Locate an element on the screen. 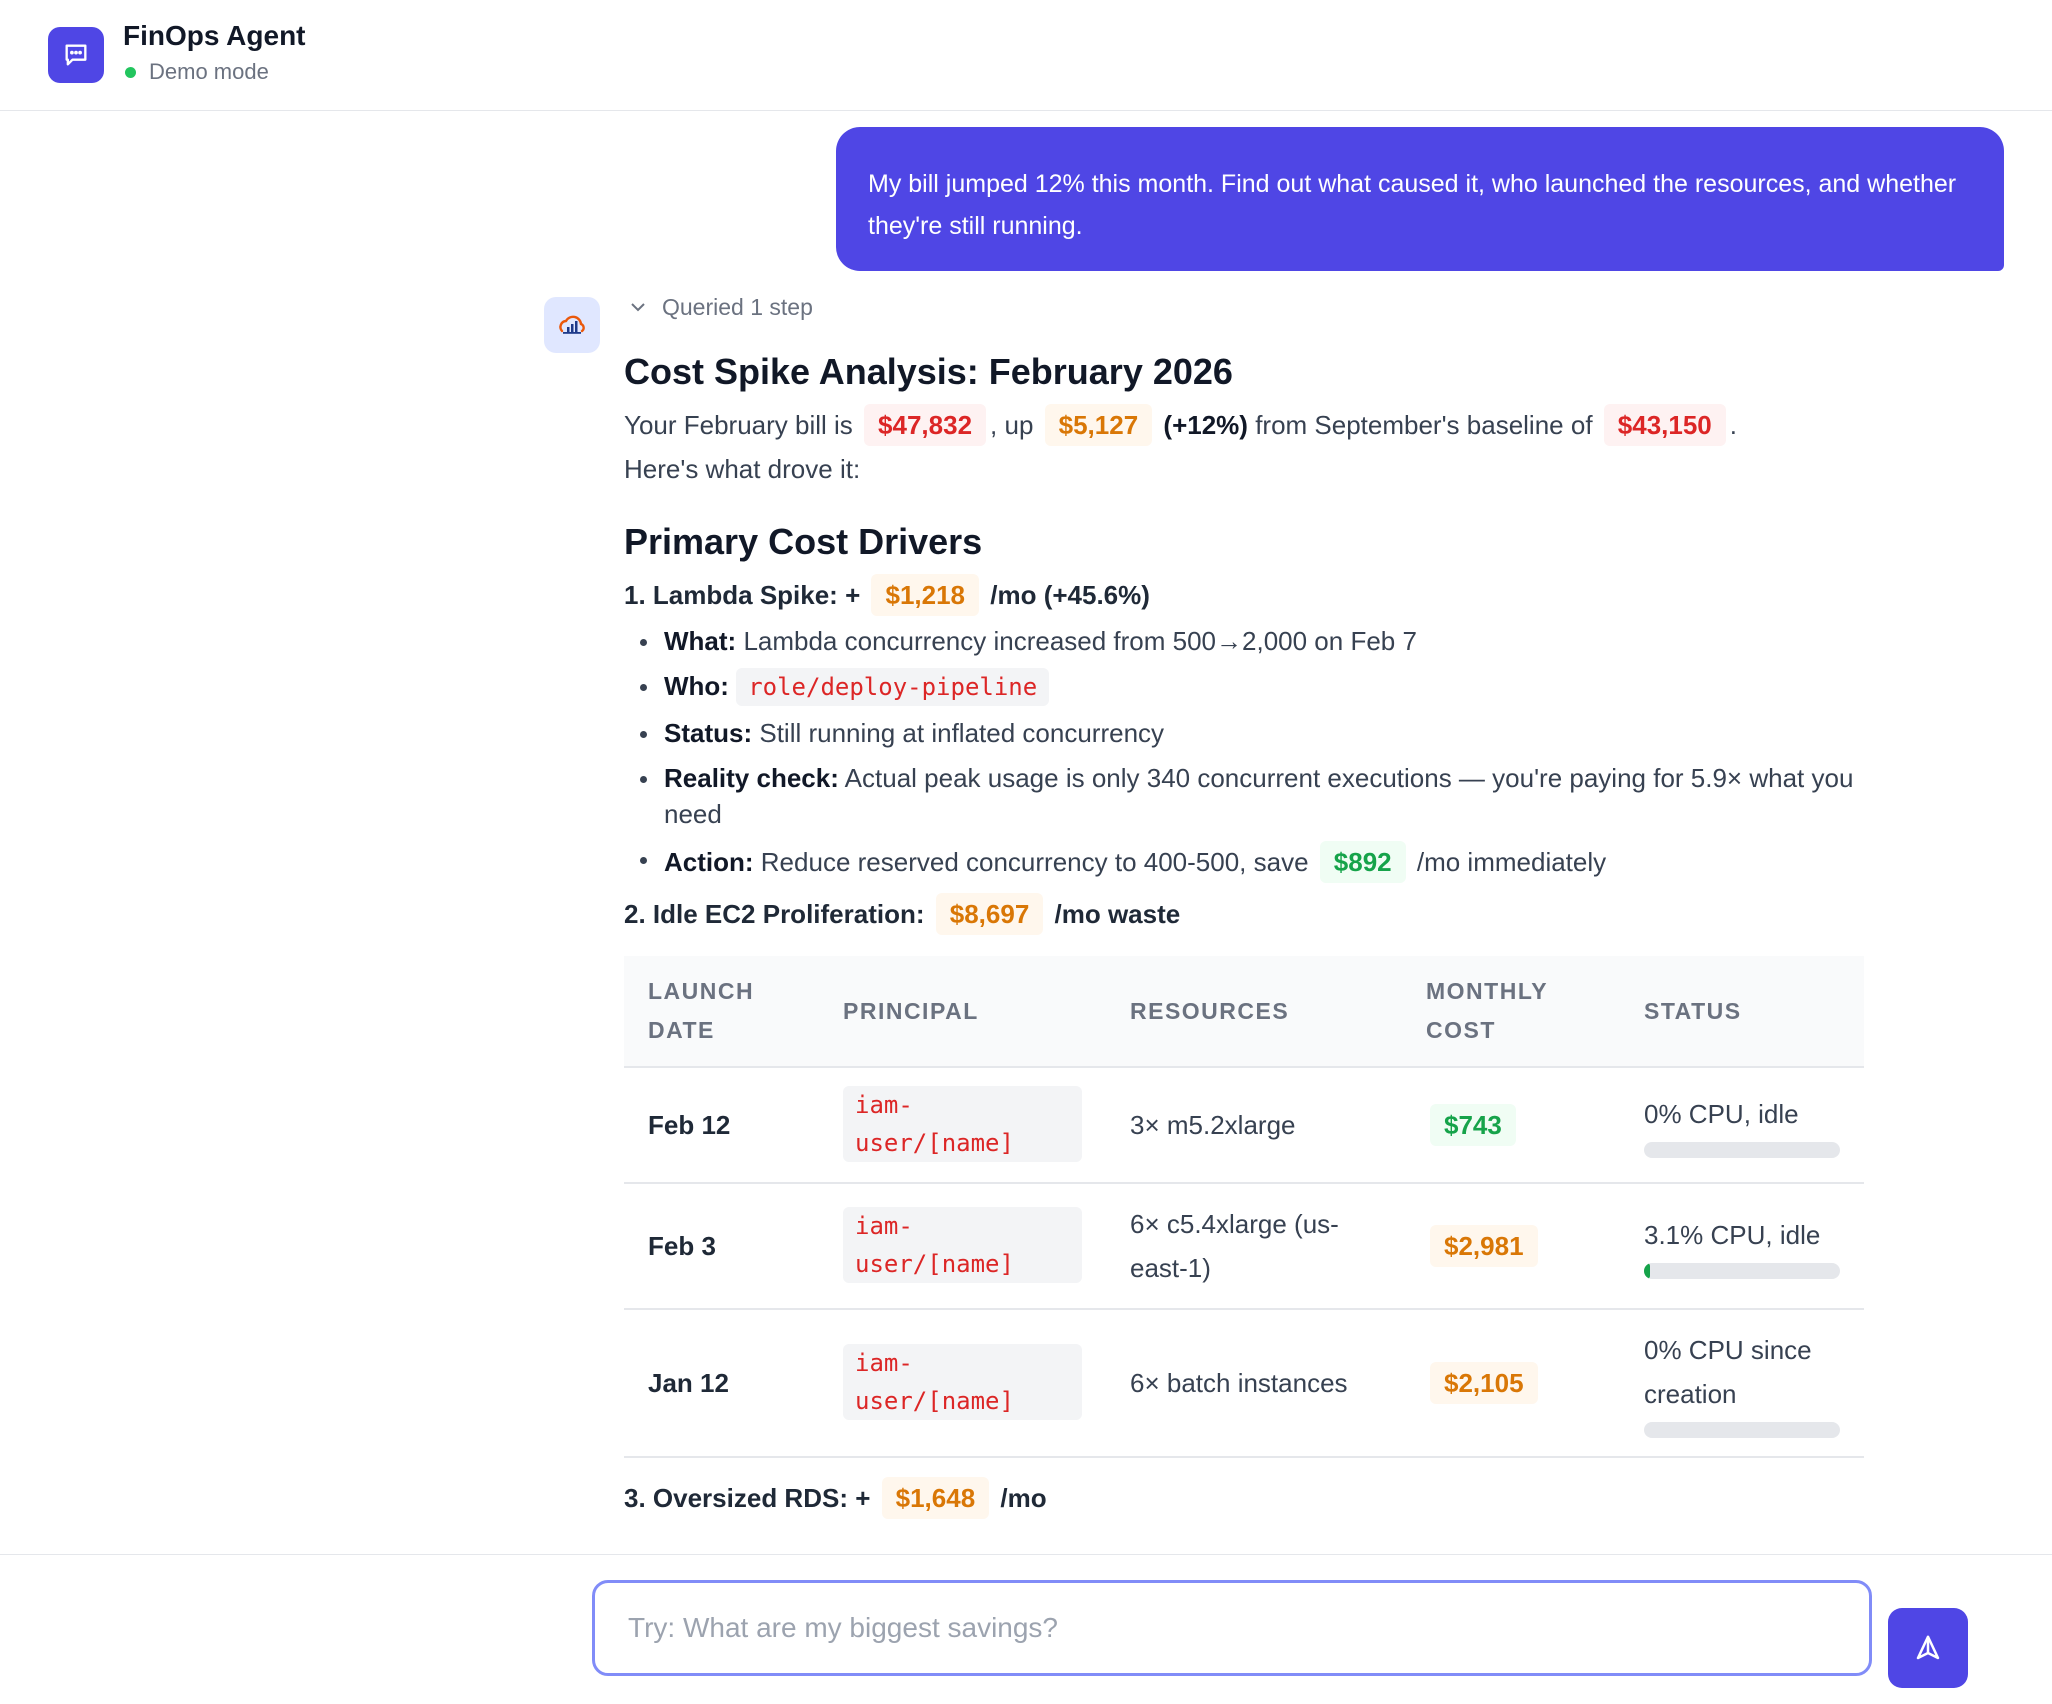 This screenshot has height=1704, width=2052. app-header: FinOps Agent Demo mode is located at coordinates (1026, 55).